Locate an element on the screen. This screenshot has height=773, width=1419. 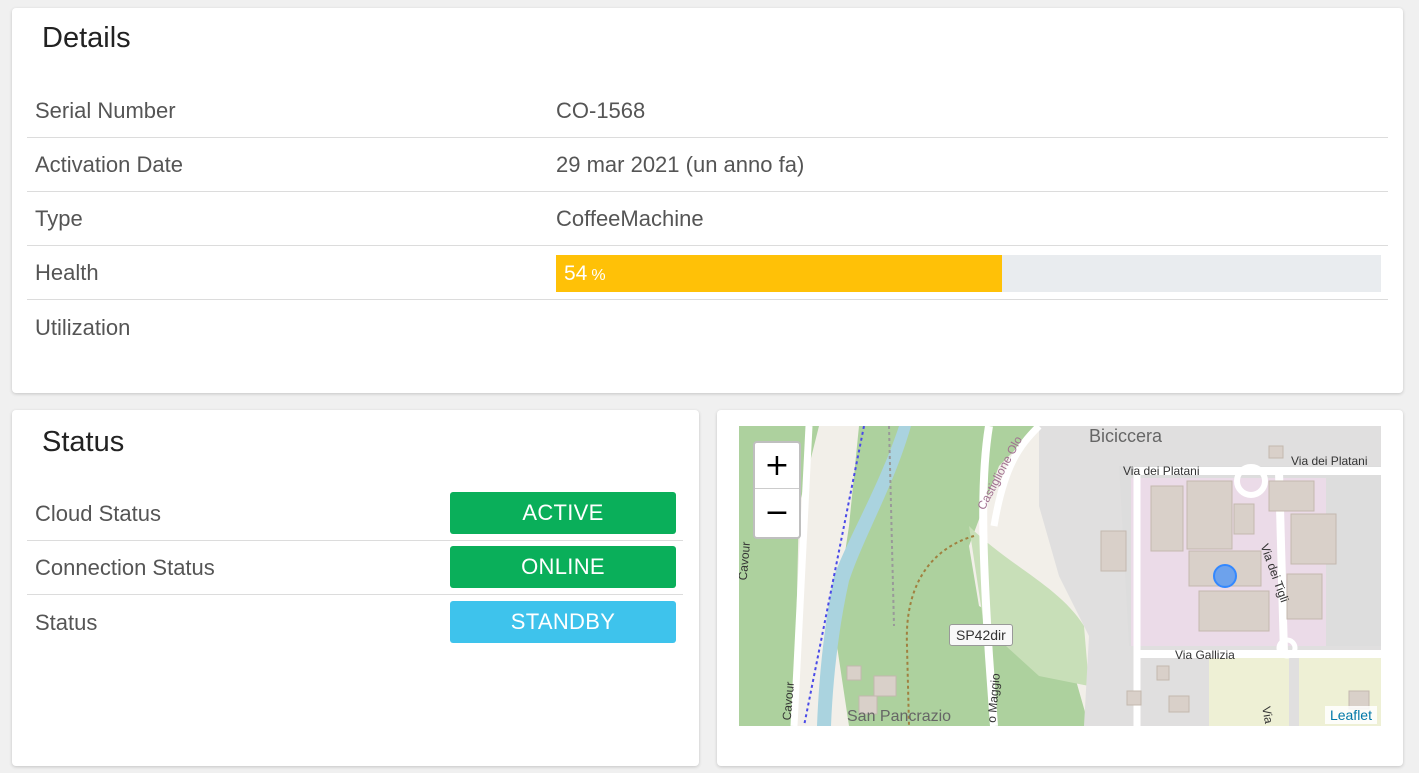
health-progress-fill: 54% is located at coordinates (779, 273).